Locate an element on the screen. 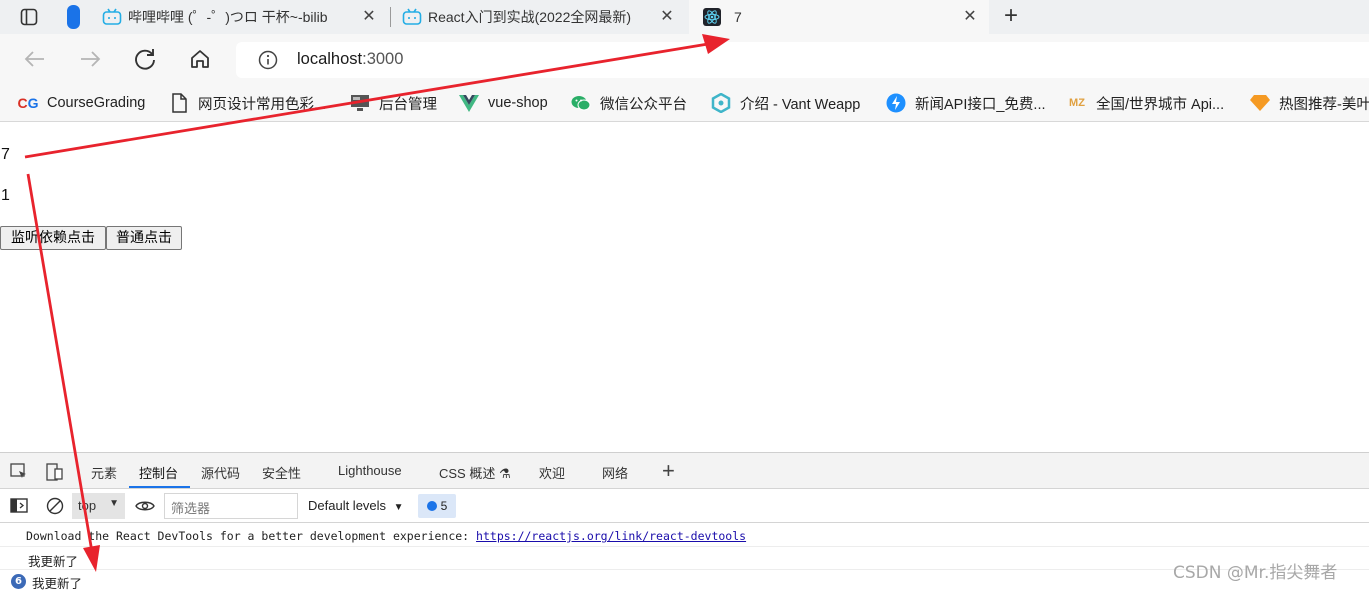 This screenshot has height=592, width=1369. count-b-text: 1 is located at coordinates (5, 195).